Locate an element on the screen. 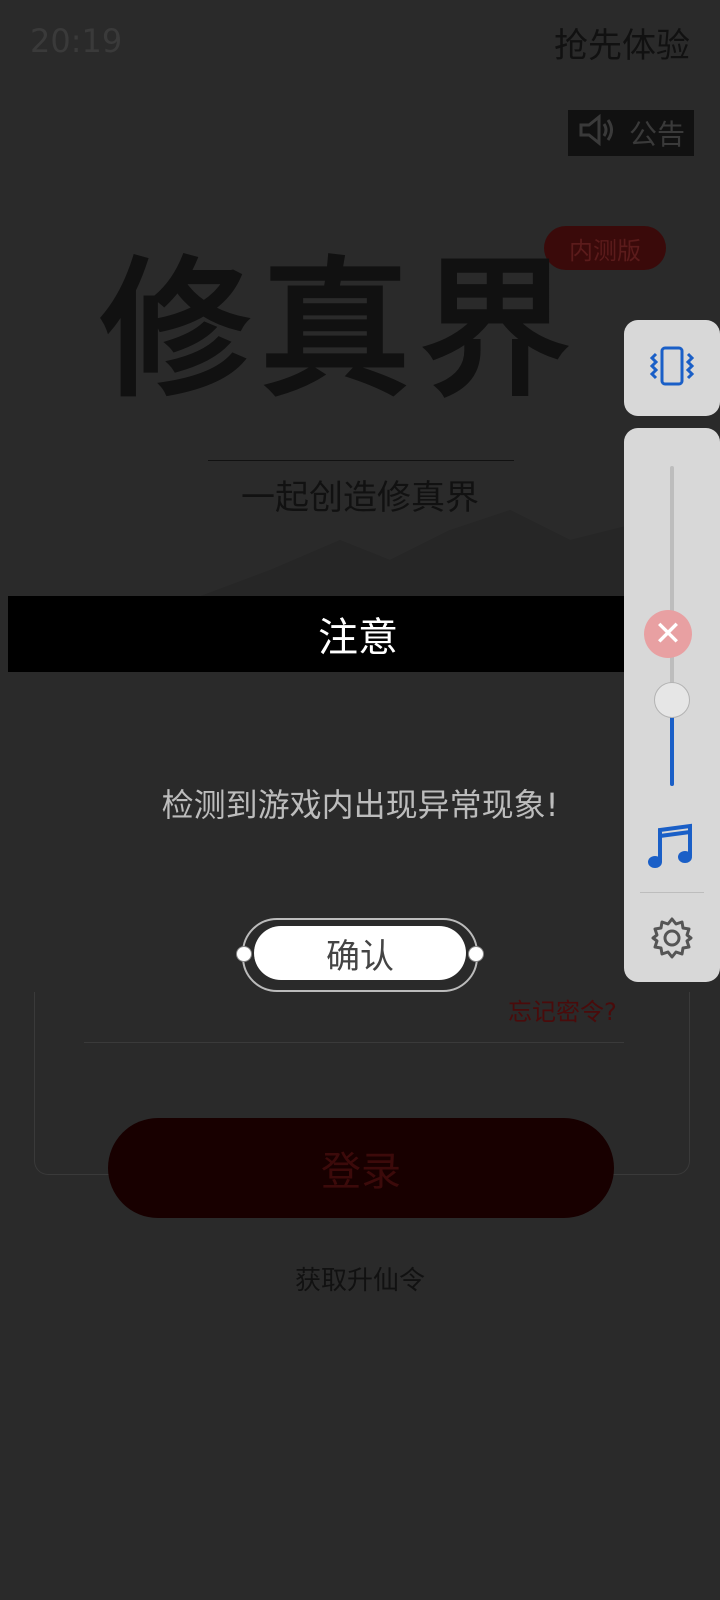 This screenshot has height=1600, width=720. dialog-message: 检测到游戏内出现异常现象! is located at coordinates (360, 805).